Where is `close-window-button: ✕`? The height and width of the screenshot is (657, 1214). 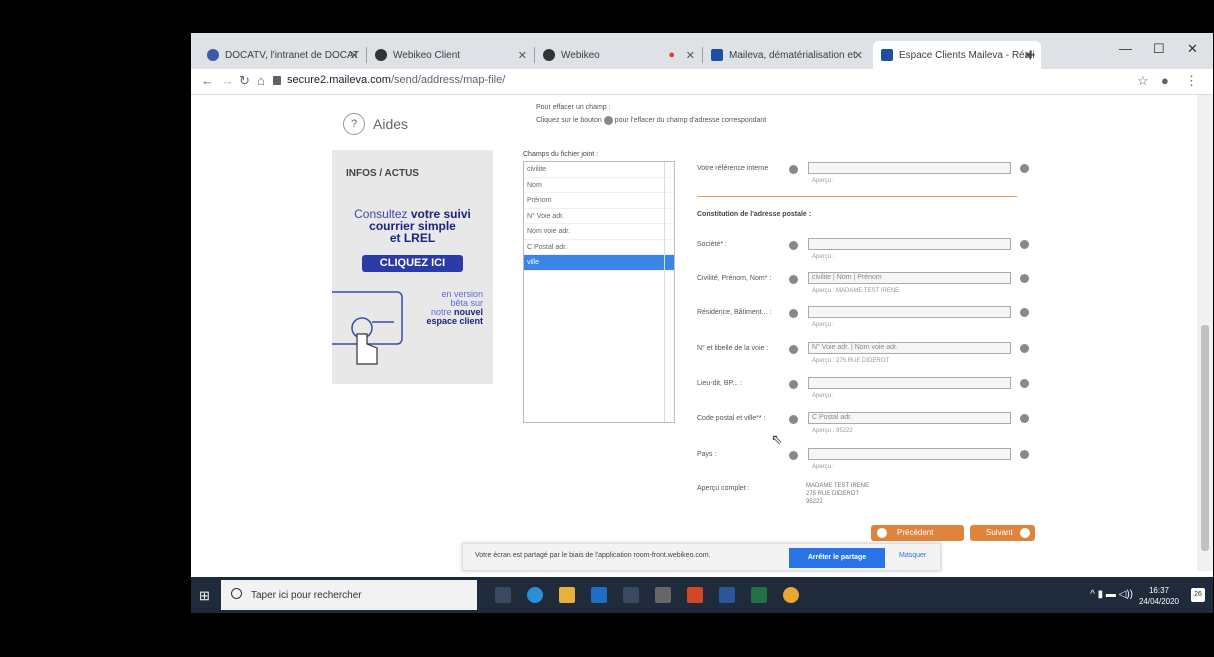 close-window-button: ✕ is located at coordinates (1192, 49).